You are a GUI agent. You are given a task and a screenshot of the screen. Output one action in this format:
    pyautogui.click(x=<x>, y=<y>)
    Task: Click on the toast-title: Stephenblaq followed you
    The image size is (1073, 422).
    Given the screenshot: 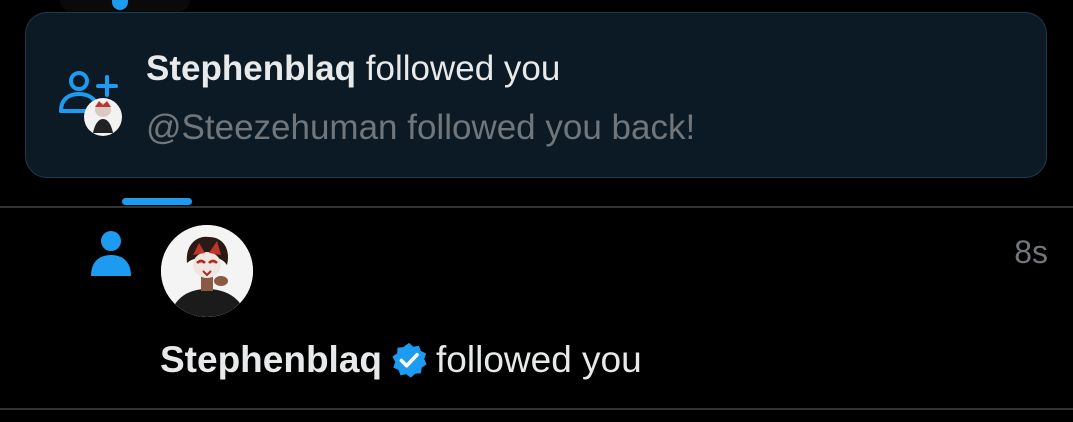 What is the action you would take?
    pyautogui.click(x=353, y=69)
    